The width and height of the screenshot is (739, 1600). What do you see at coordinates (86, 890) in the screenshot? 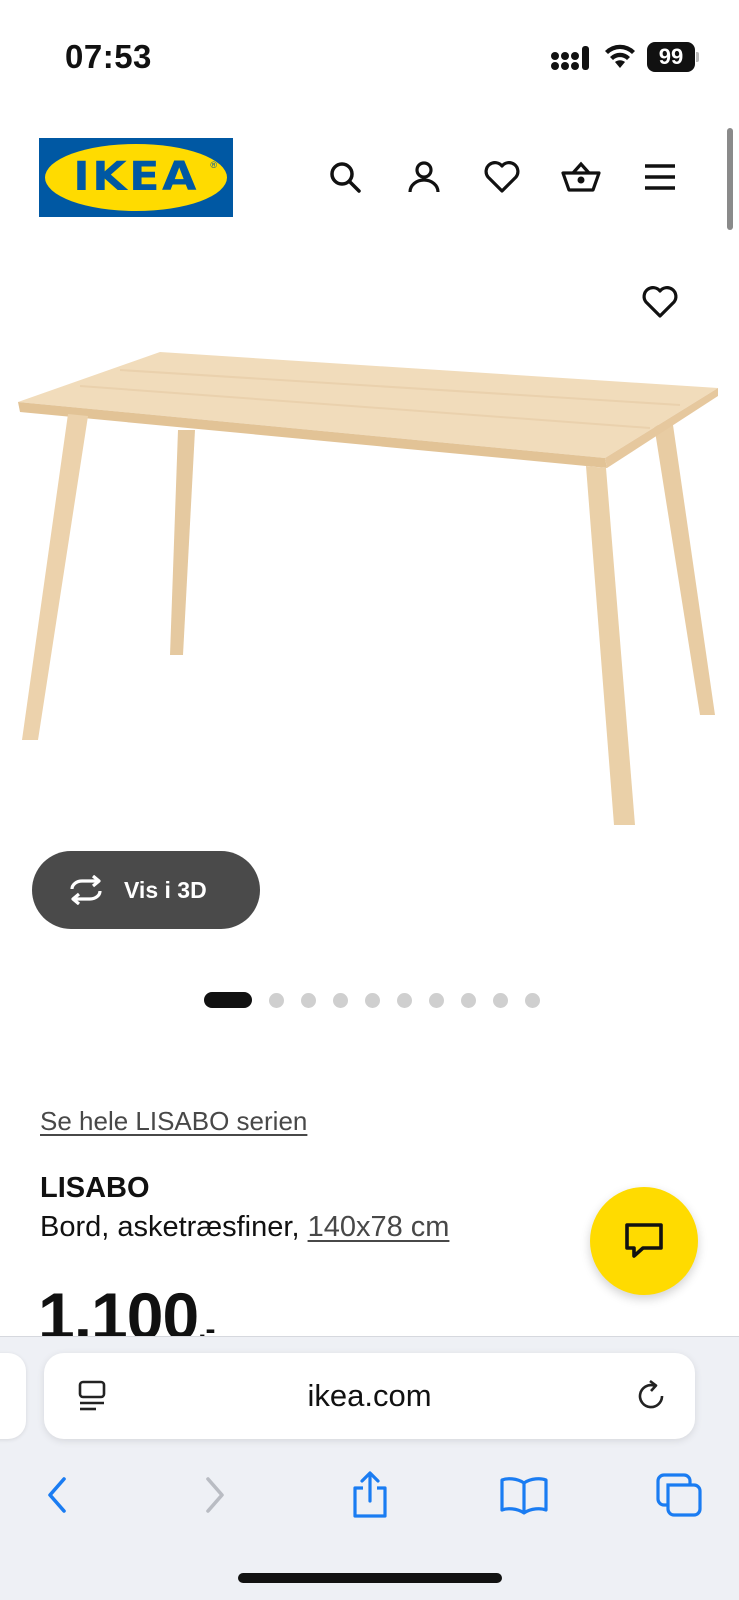
I see `rotate-3d-icon` at bounding box center [86, 890].